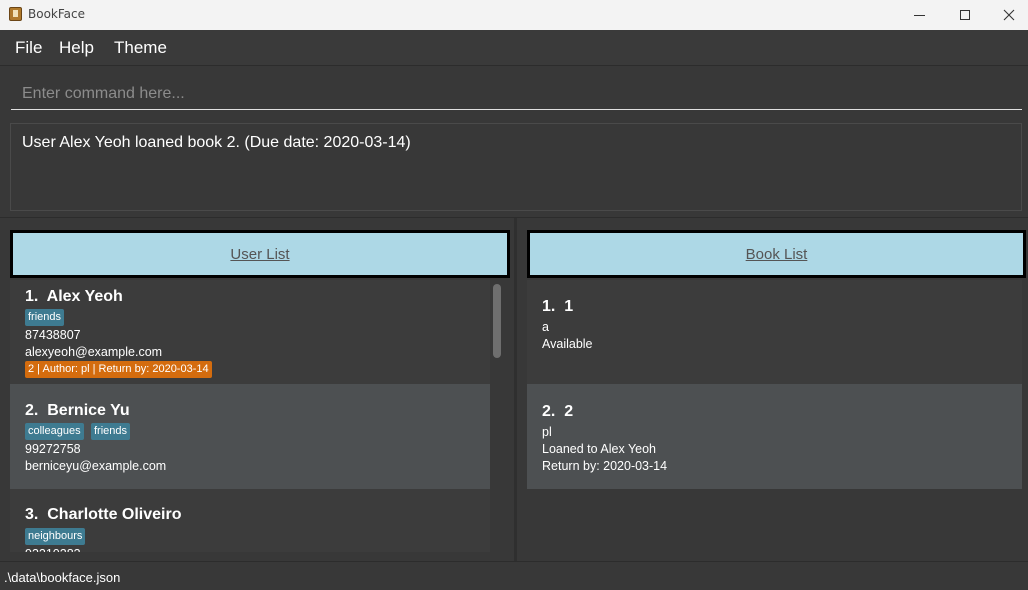  Describe the element at coordinates (774, 332) in the screenshot. I see `book-card: 1. 1 a Available` at that location.